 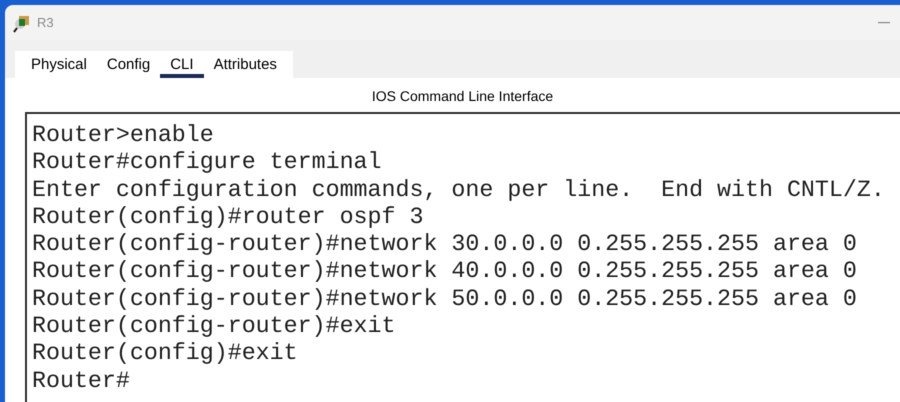 I want to click on minimize-icon, so click(x=884, y=23).